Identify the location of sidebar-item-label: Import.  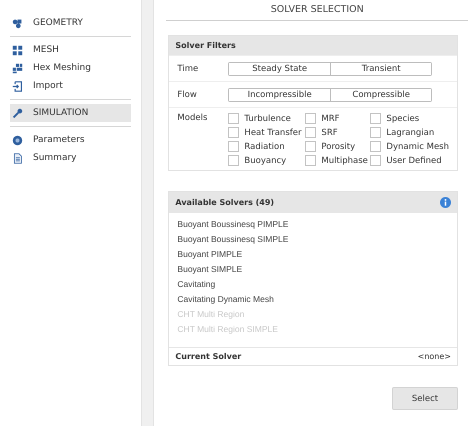
(48, 86).